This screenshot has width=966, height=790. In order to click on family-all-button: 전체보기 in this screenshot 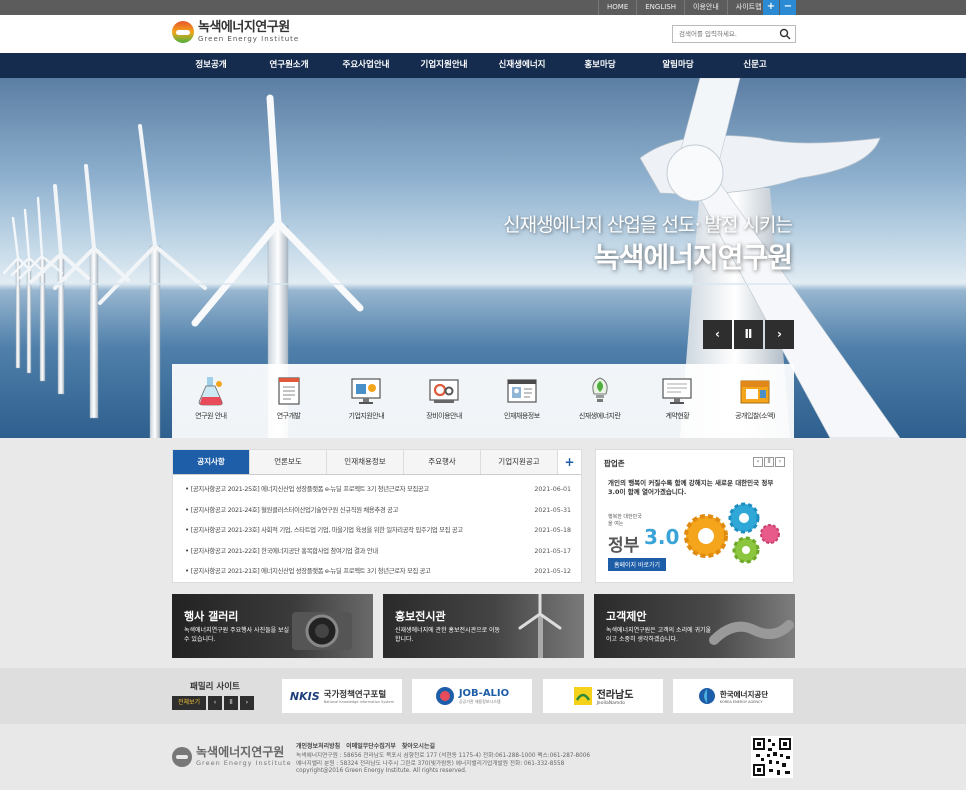, I will do `click(189, 703)`.